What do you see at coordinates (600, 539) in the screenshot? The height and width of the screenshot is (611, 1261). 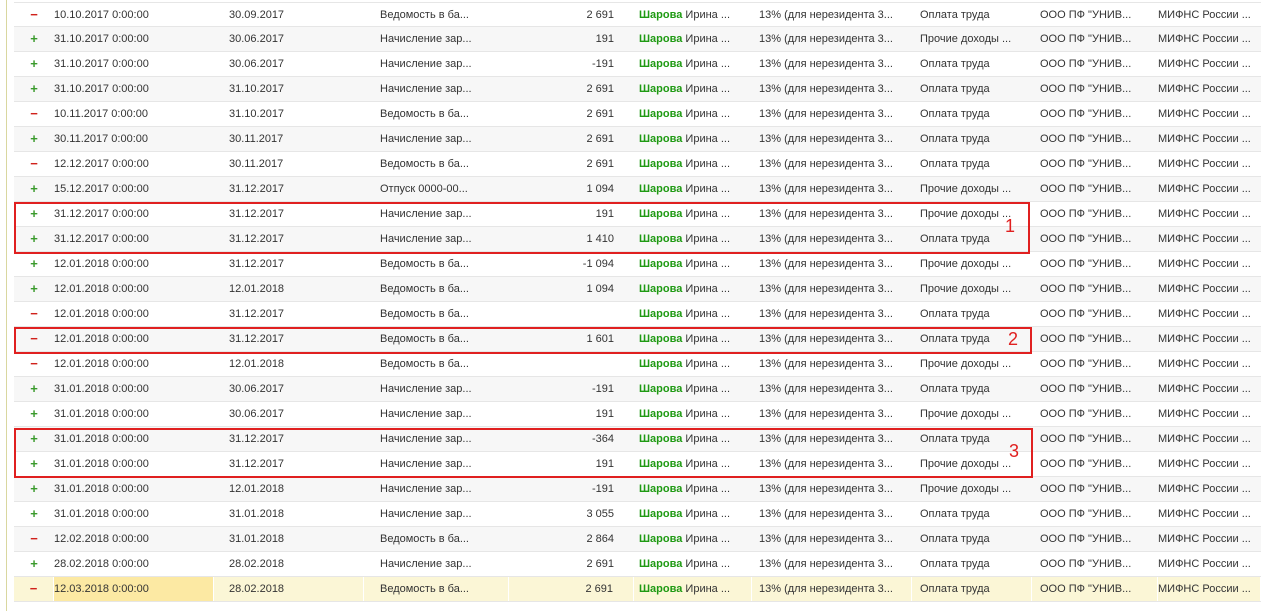 I see `amount-cell: 2 864` at bounding box center [600, 539].